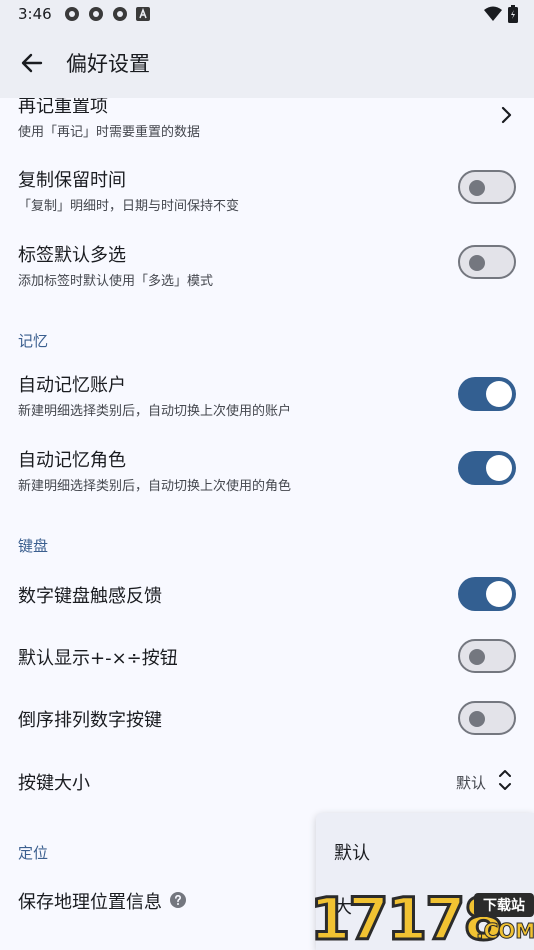 The width and height of the screenshot is (534, 950). Describe the element at coordinates (90, 596) in the screenshot. I see `haptic-title: 数字键盘触感反馈` at that location.